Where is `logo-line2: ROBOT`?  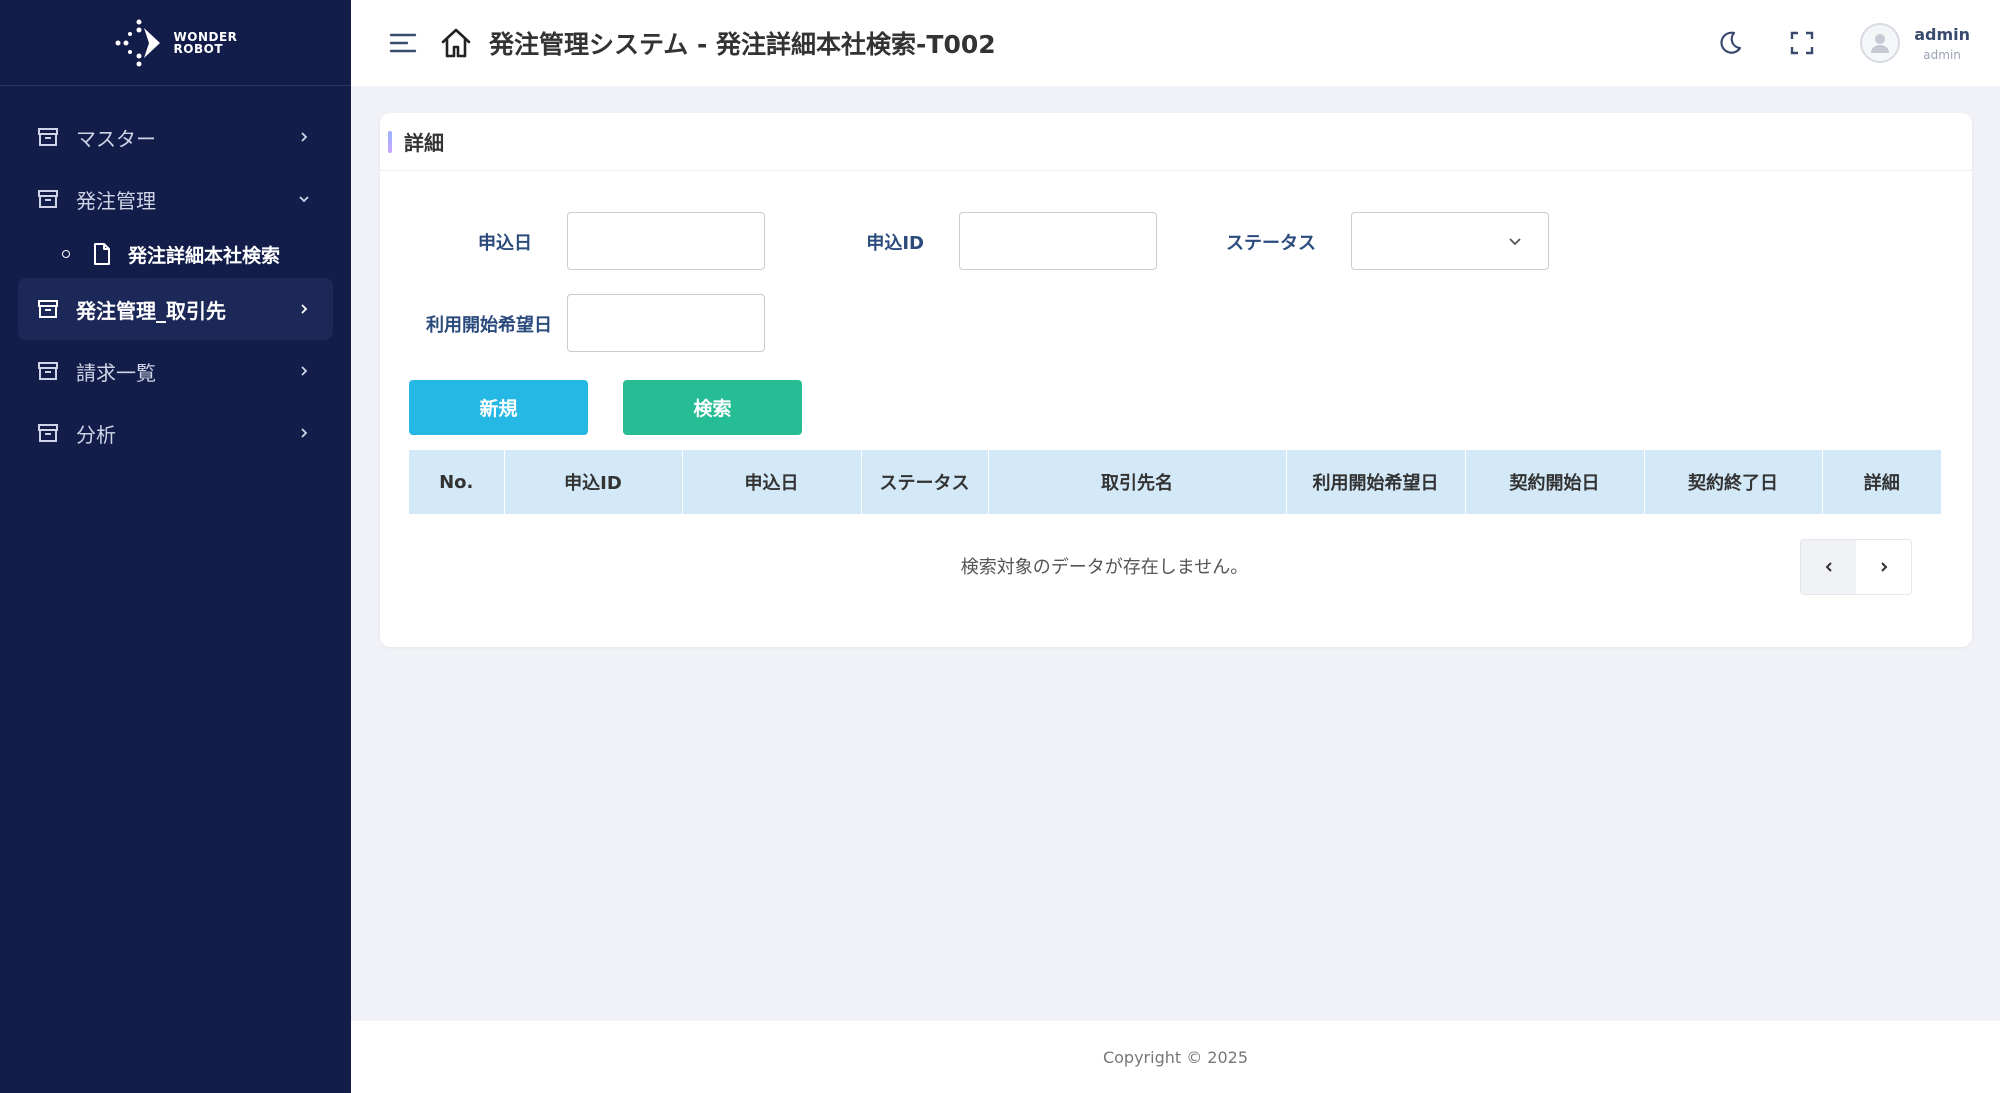 logo-line2: ROBOT is located at coordinates (198, 48).